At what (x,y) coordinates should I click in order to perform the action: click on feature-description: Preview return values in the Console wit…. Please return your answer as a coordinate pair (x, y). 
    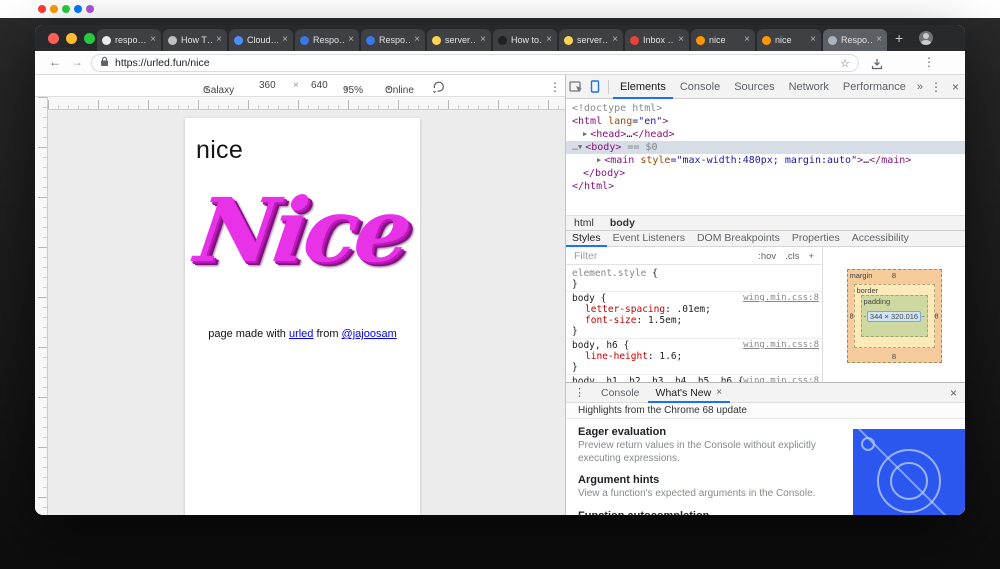
    Looking at the image, I should click on (697, 452).